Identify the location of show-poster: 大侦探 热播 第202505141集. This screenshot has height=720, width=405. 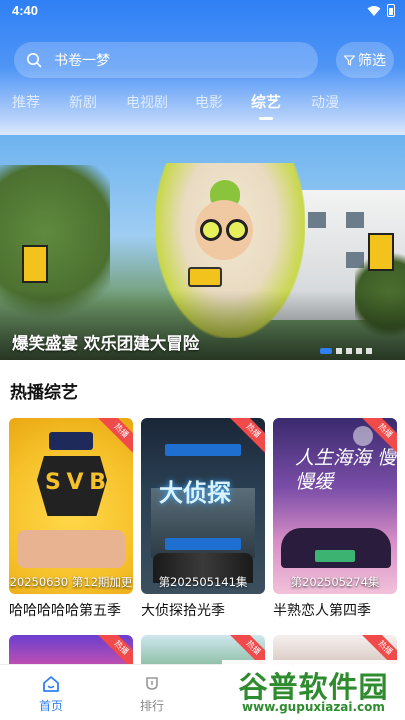
(203, 506).